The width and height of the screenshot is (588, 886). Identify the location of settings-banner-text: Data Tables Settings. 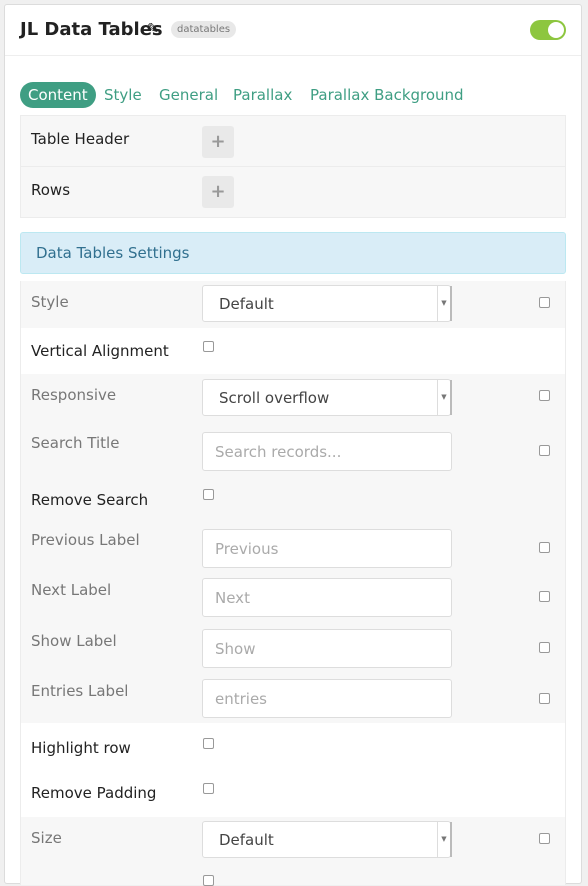
(113, 253).